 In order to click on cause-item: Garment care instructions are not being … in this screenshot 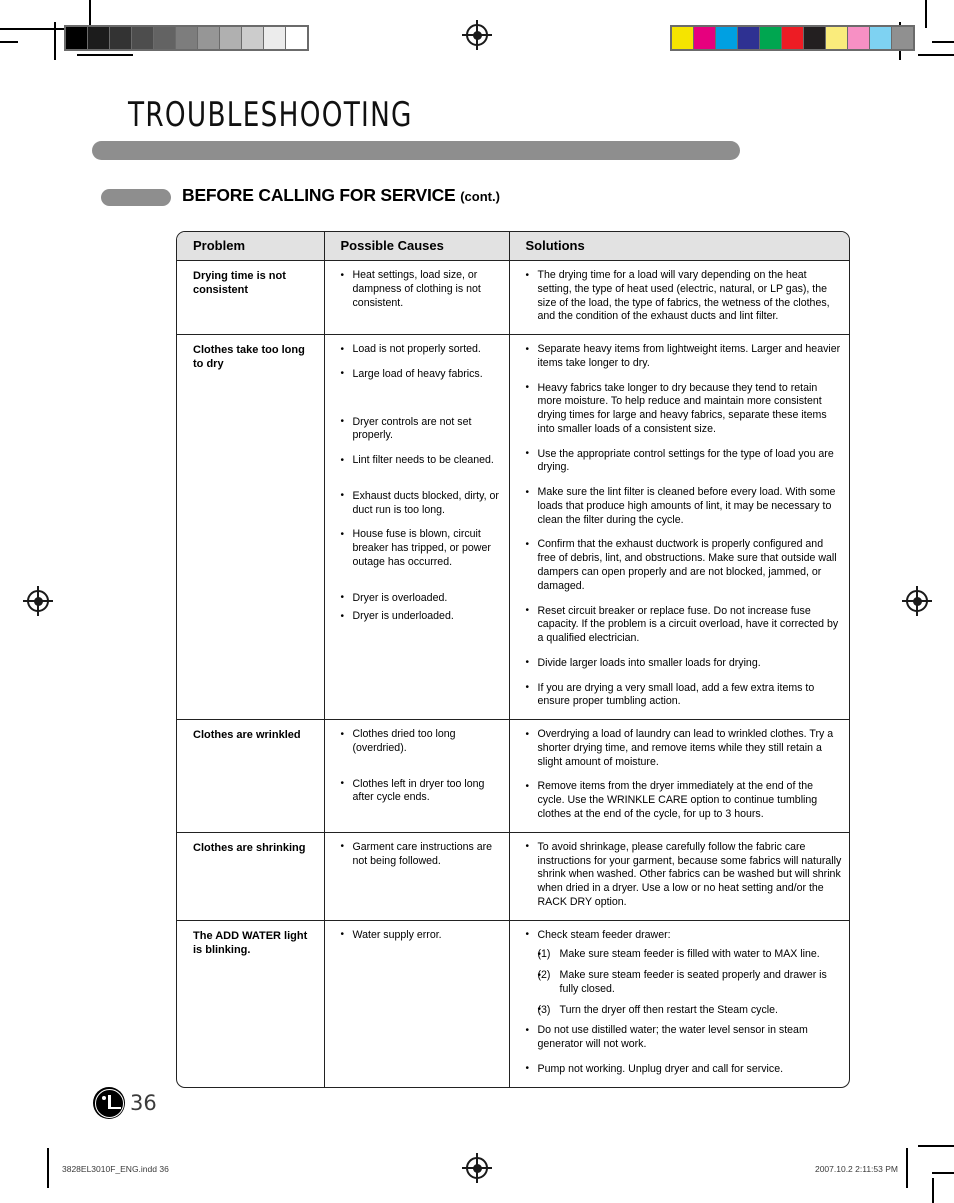, I will do `click(420, 854)`.